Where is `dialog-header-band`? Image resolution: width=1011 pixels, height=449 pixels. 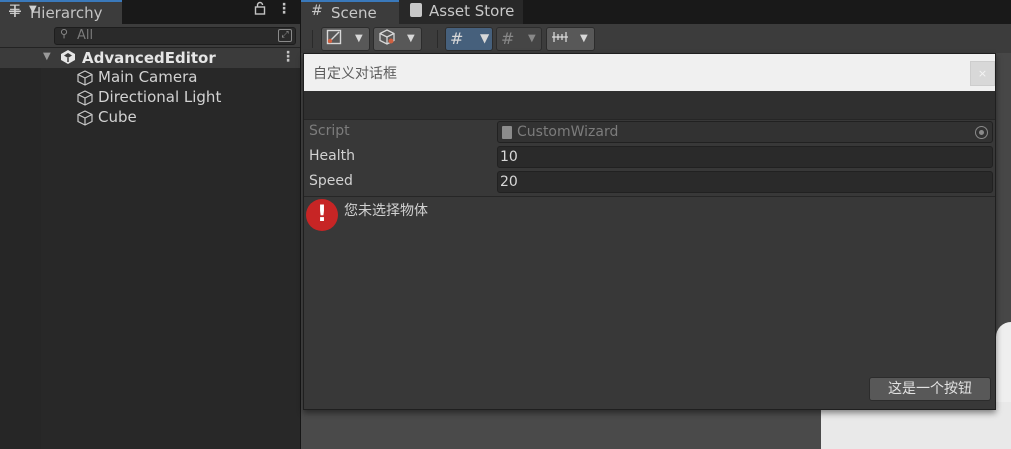 dialog-header-band is located at coordinates (649, 105).